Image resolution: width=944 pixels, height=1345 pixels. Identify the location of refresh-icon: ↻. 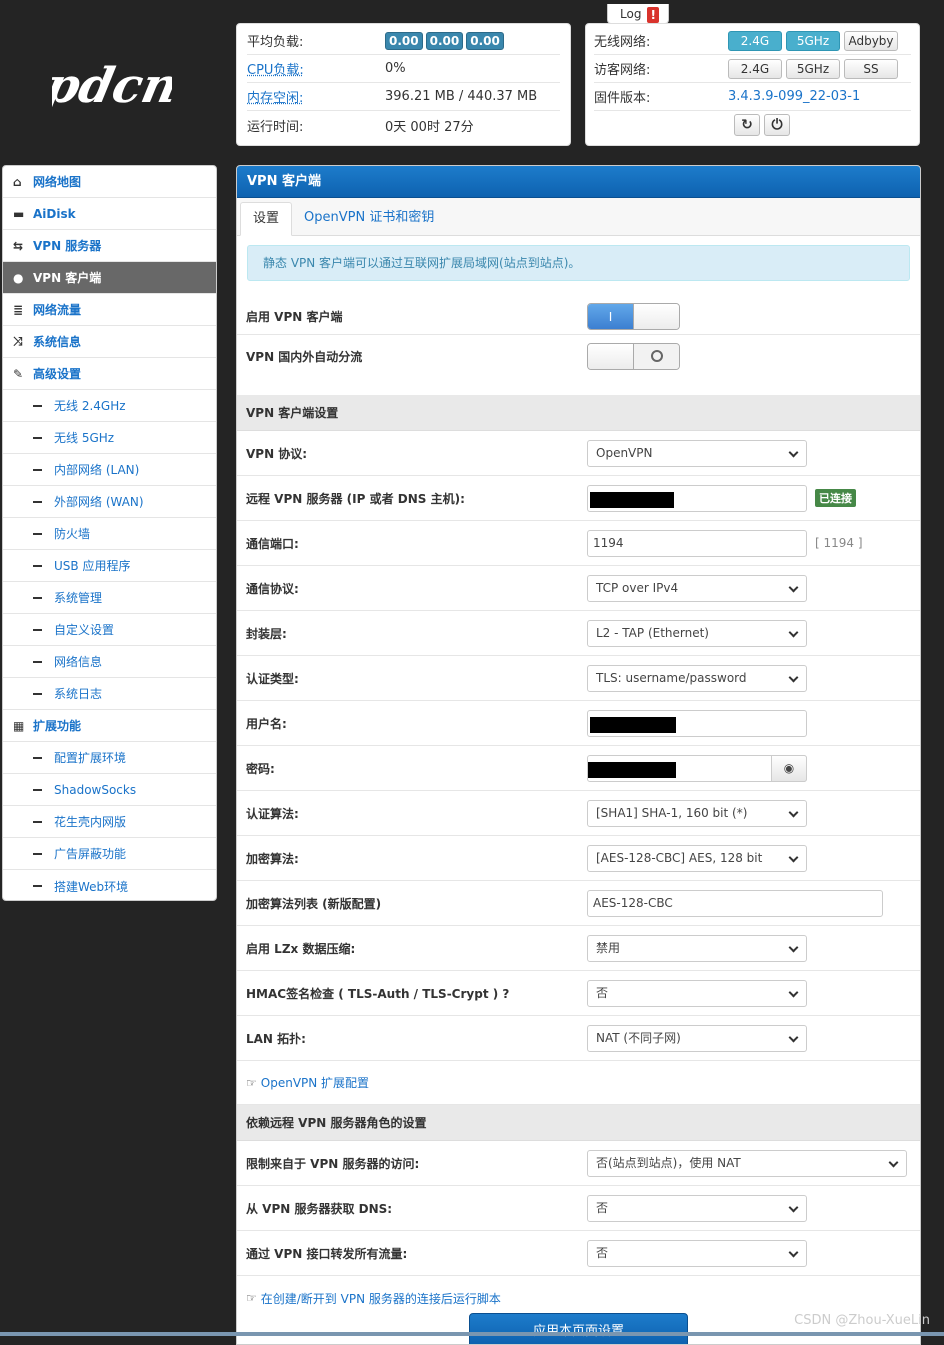
(747, 125).